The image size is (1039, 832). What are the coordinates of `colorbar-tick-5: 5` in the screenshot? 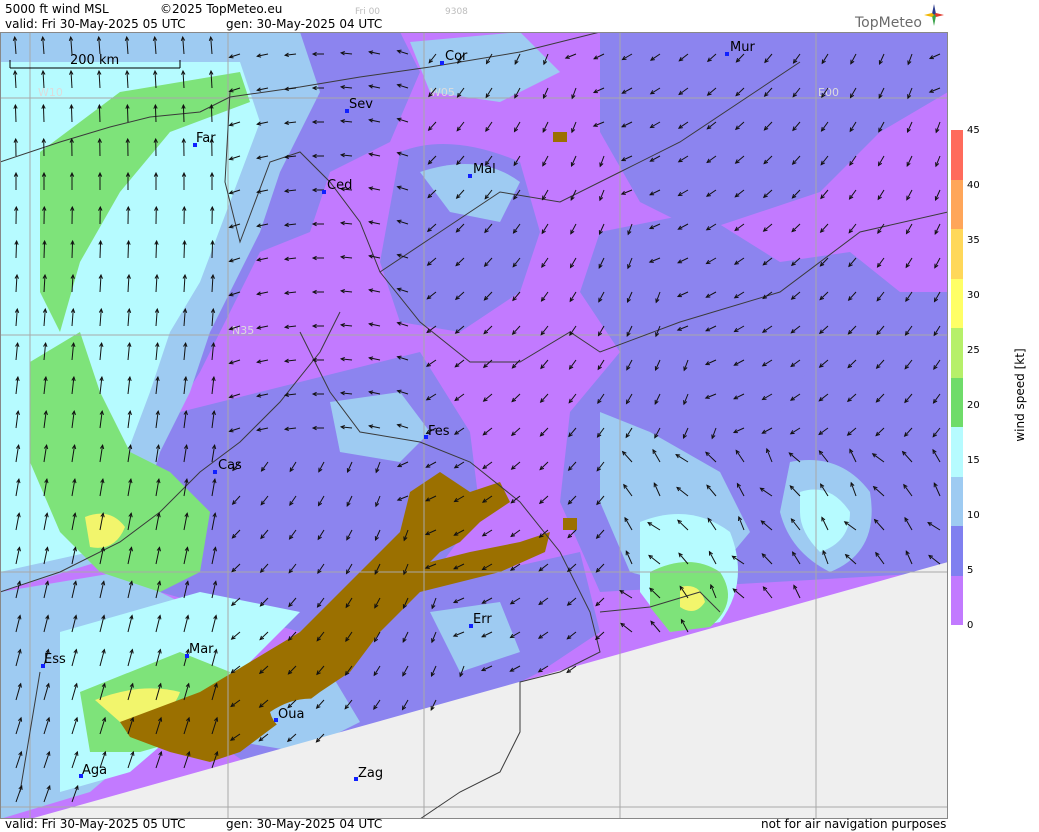 It's located at (970, 570).